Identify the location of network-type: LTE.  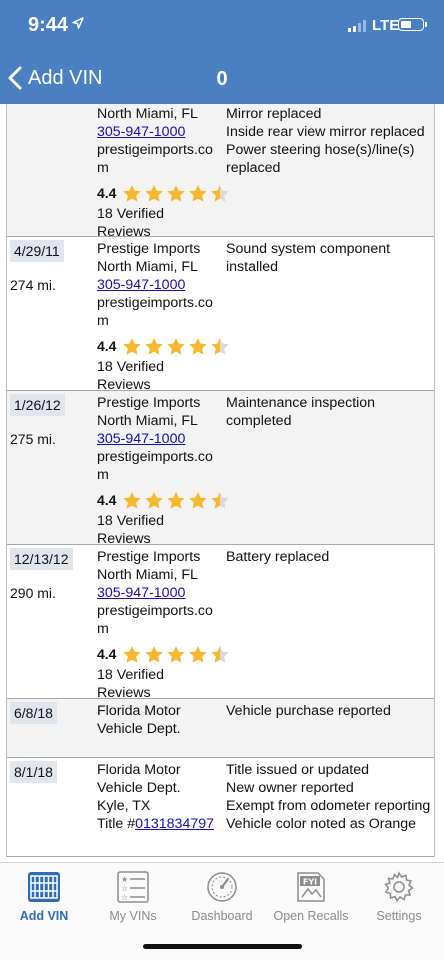
(386, 25).